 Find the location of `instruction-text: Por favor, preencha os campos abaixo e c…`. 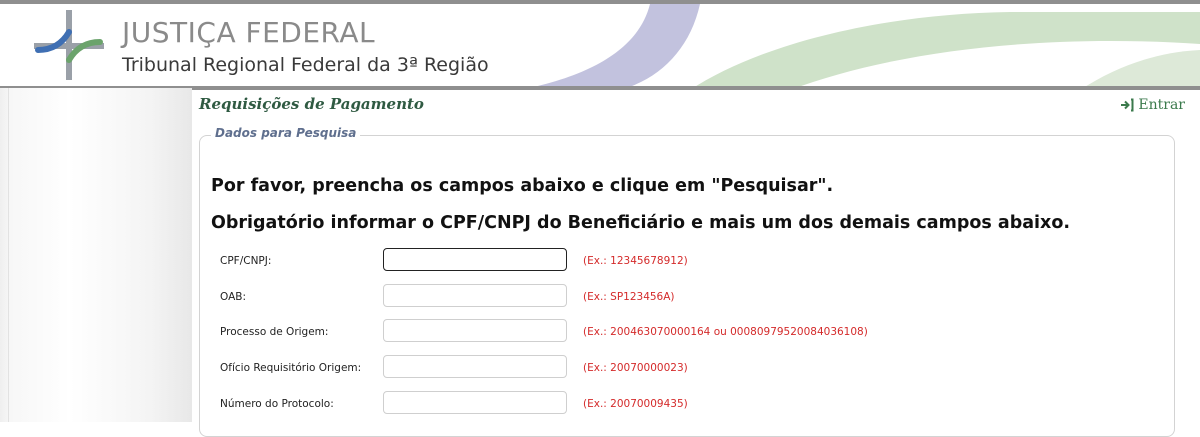

instruction-text: Por favor, preencha os campos abaixo e c… is located at coordinates (522, 186).